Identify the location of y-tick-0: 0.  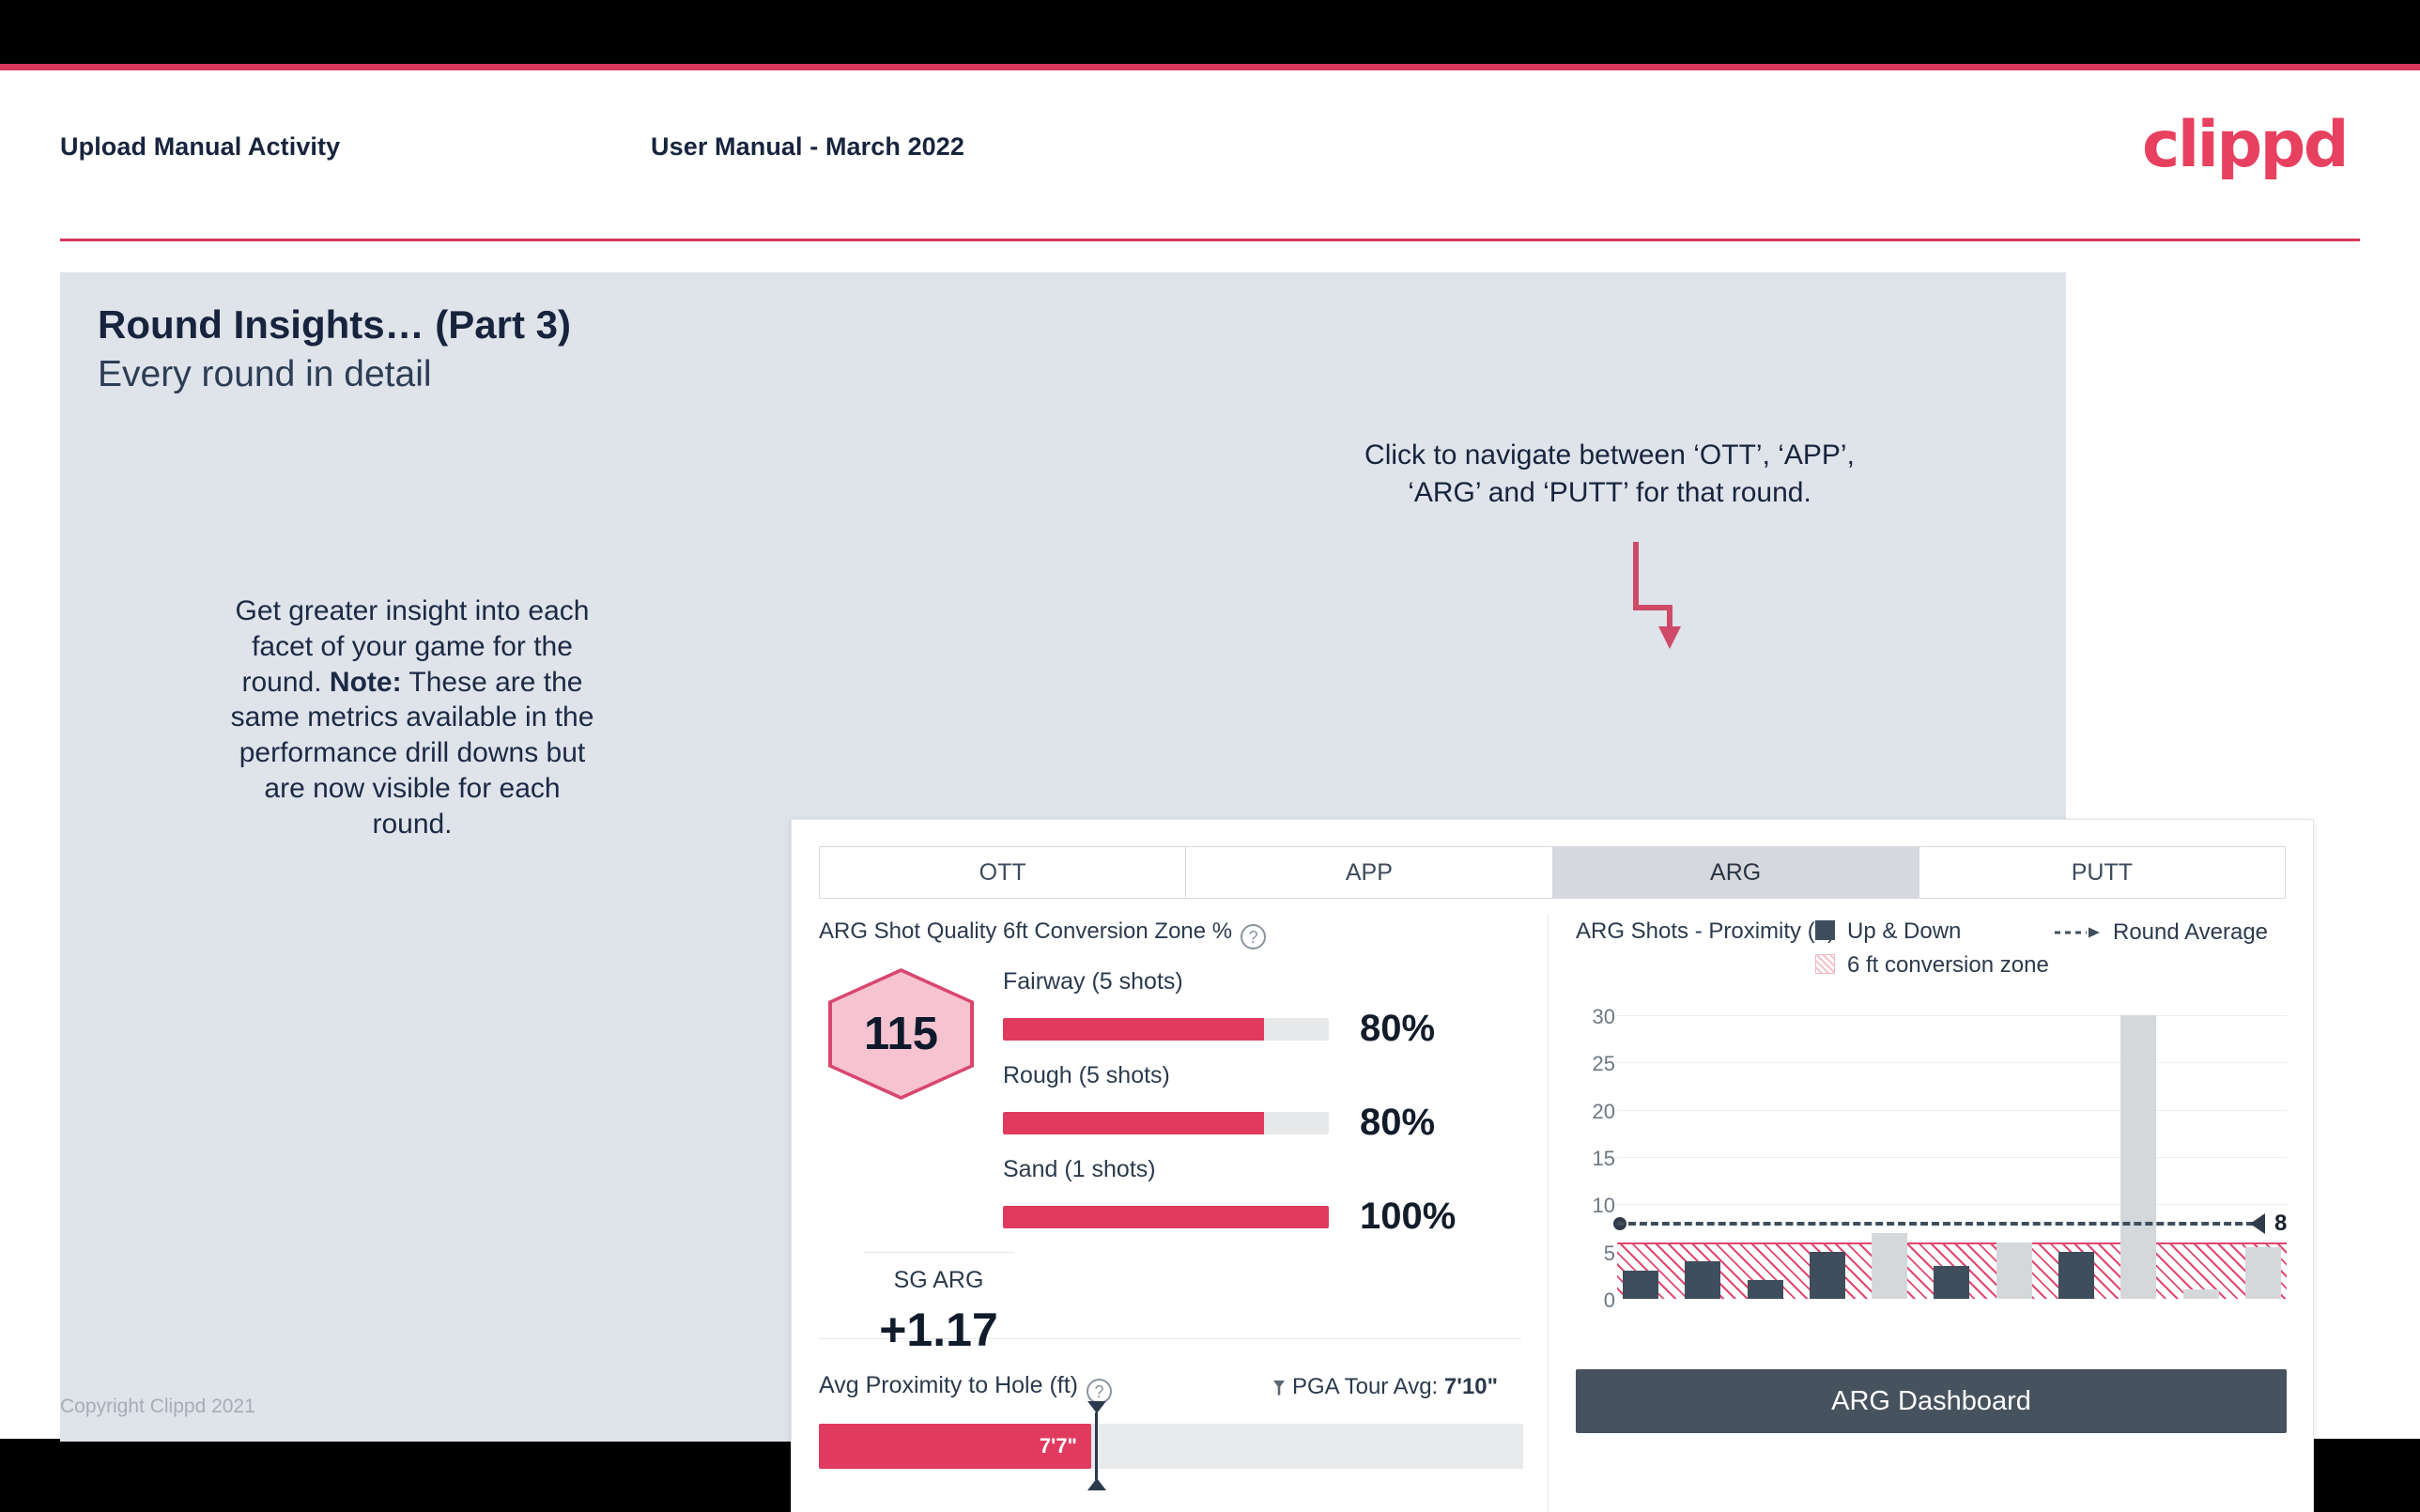
(1609, 1300).